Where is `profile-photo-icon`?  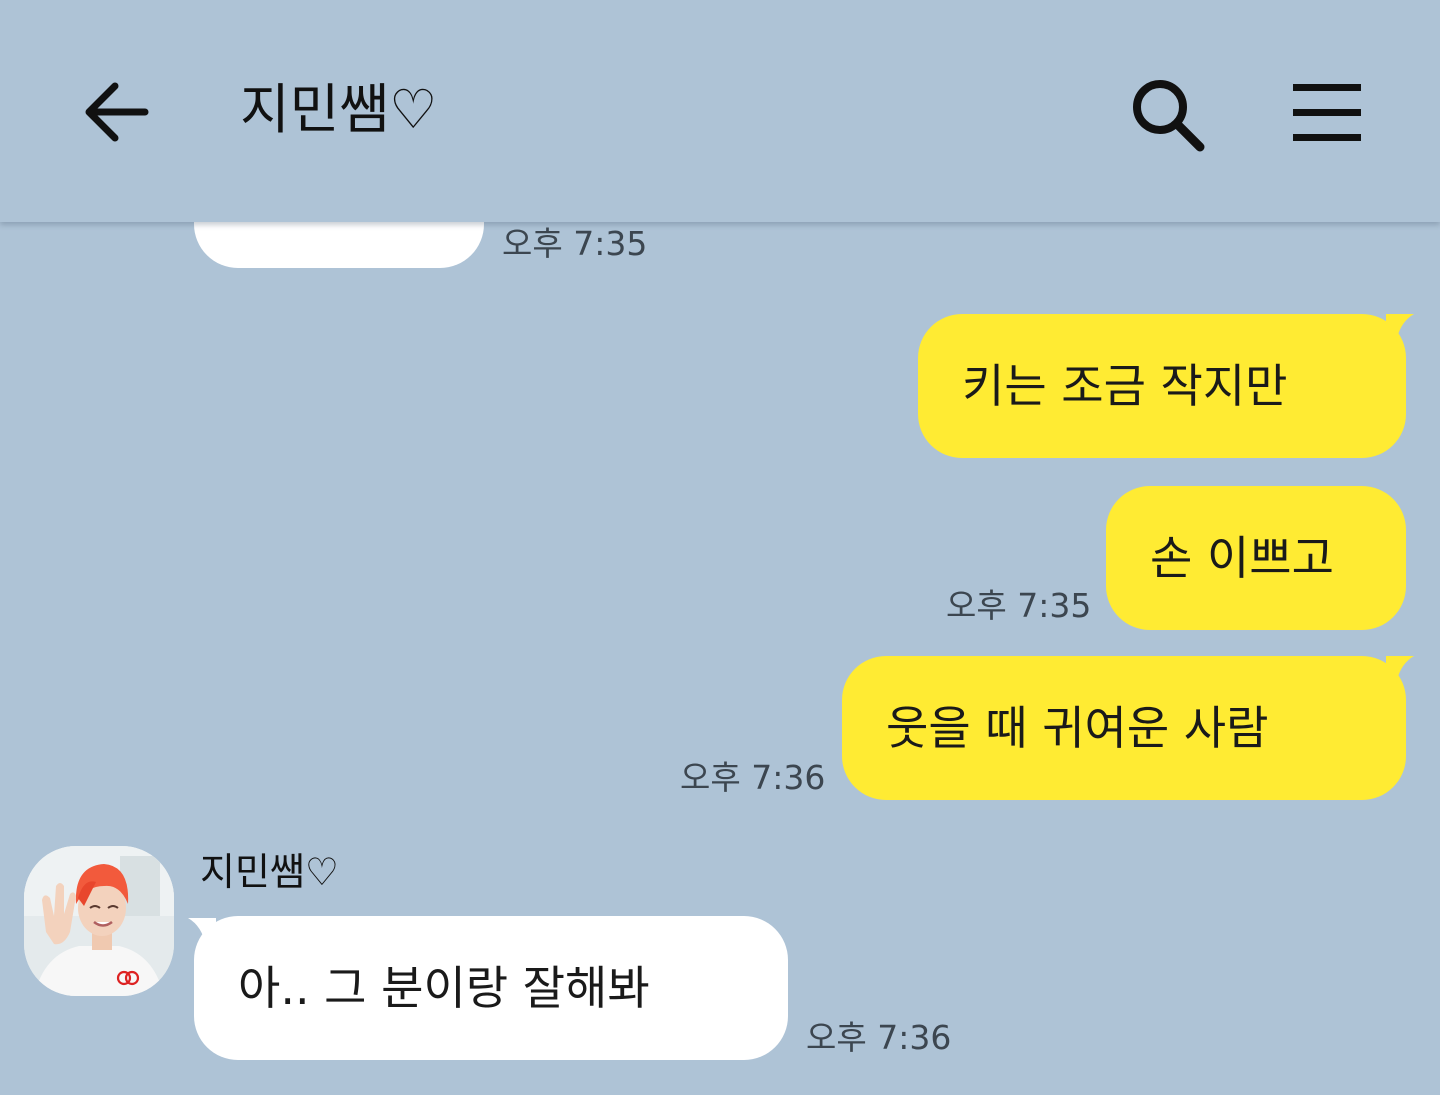
profile-photo-icon is located at coordinates (99, 921).